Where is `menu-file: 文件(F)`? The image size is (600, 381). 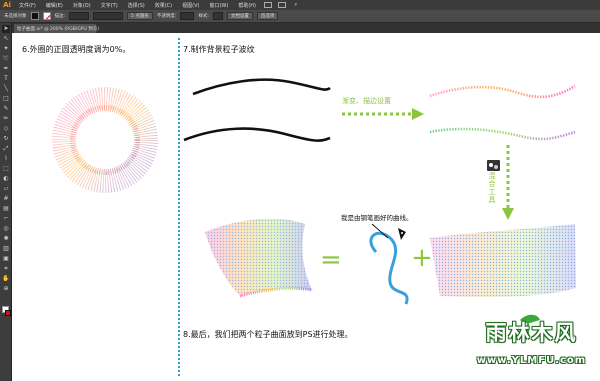 menu-file: 文件(F) is located at coordinates (27, 5).